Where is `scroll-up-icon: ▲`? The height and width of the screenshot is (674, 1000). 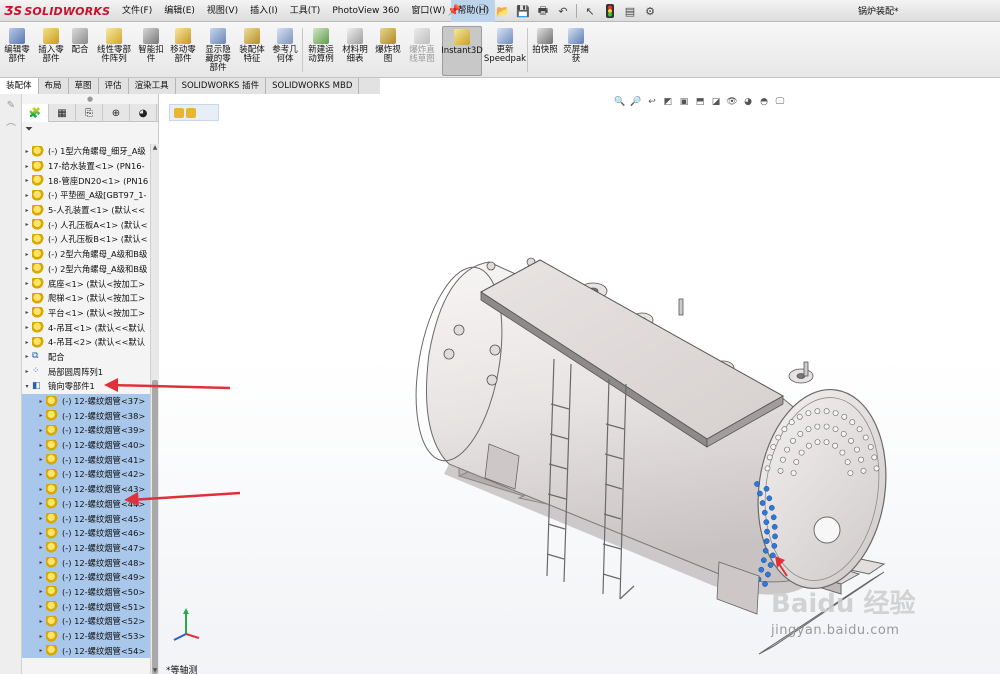 scroll-up-icon: ▲ is located at coordinates (155, 147).